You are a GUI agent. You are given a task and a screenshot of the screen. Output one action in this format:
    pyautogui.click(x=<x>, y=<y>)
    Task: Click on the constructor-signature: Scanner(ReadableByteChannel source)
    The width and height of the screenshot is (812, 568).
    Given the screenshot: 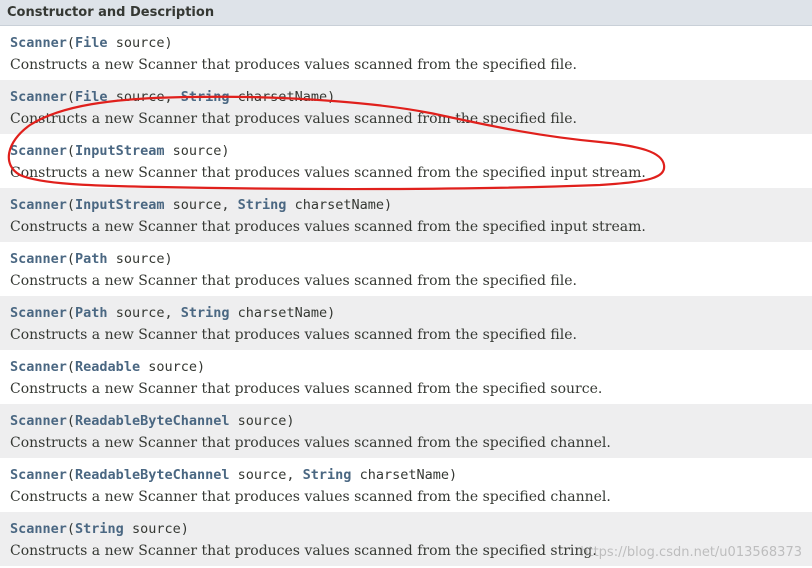 What is the action you would take?
    pyautogui.click(x=152, y=421)
    